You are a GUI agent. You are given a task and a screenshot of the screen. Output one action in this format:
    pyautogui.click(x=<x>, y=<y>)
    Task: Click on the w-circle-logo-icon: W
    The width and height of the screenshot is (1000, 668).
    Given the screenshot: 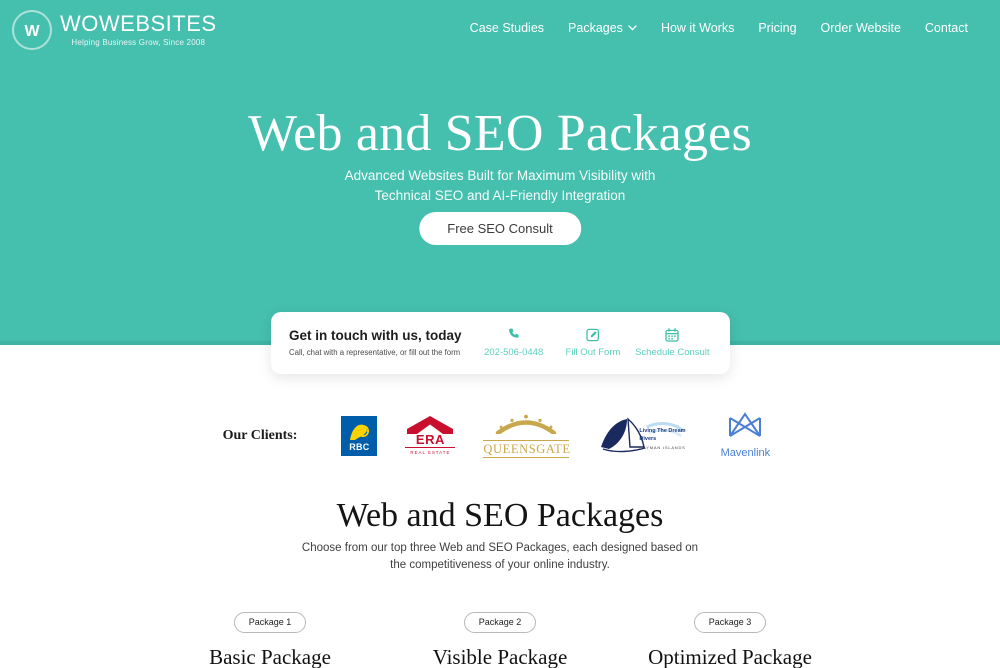 What is the action you would take?
    pyautogui.click(x=32, y=30)
    